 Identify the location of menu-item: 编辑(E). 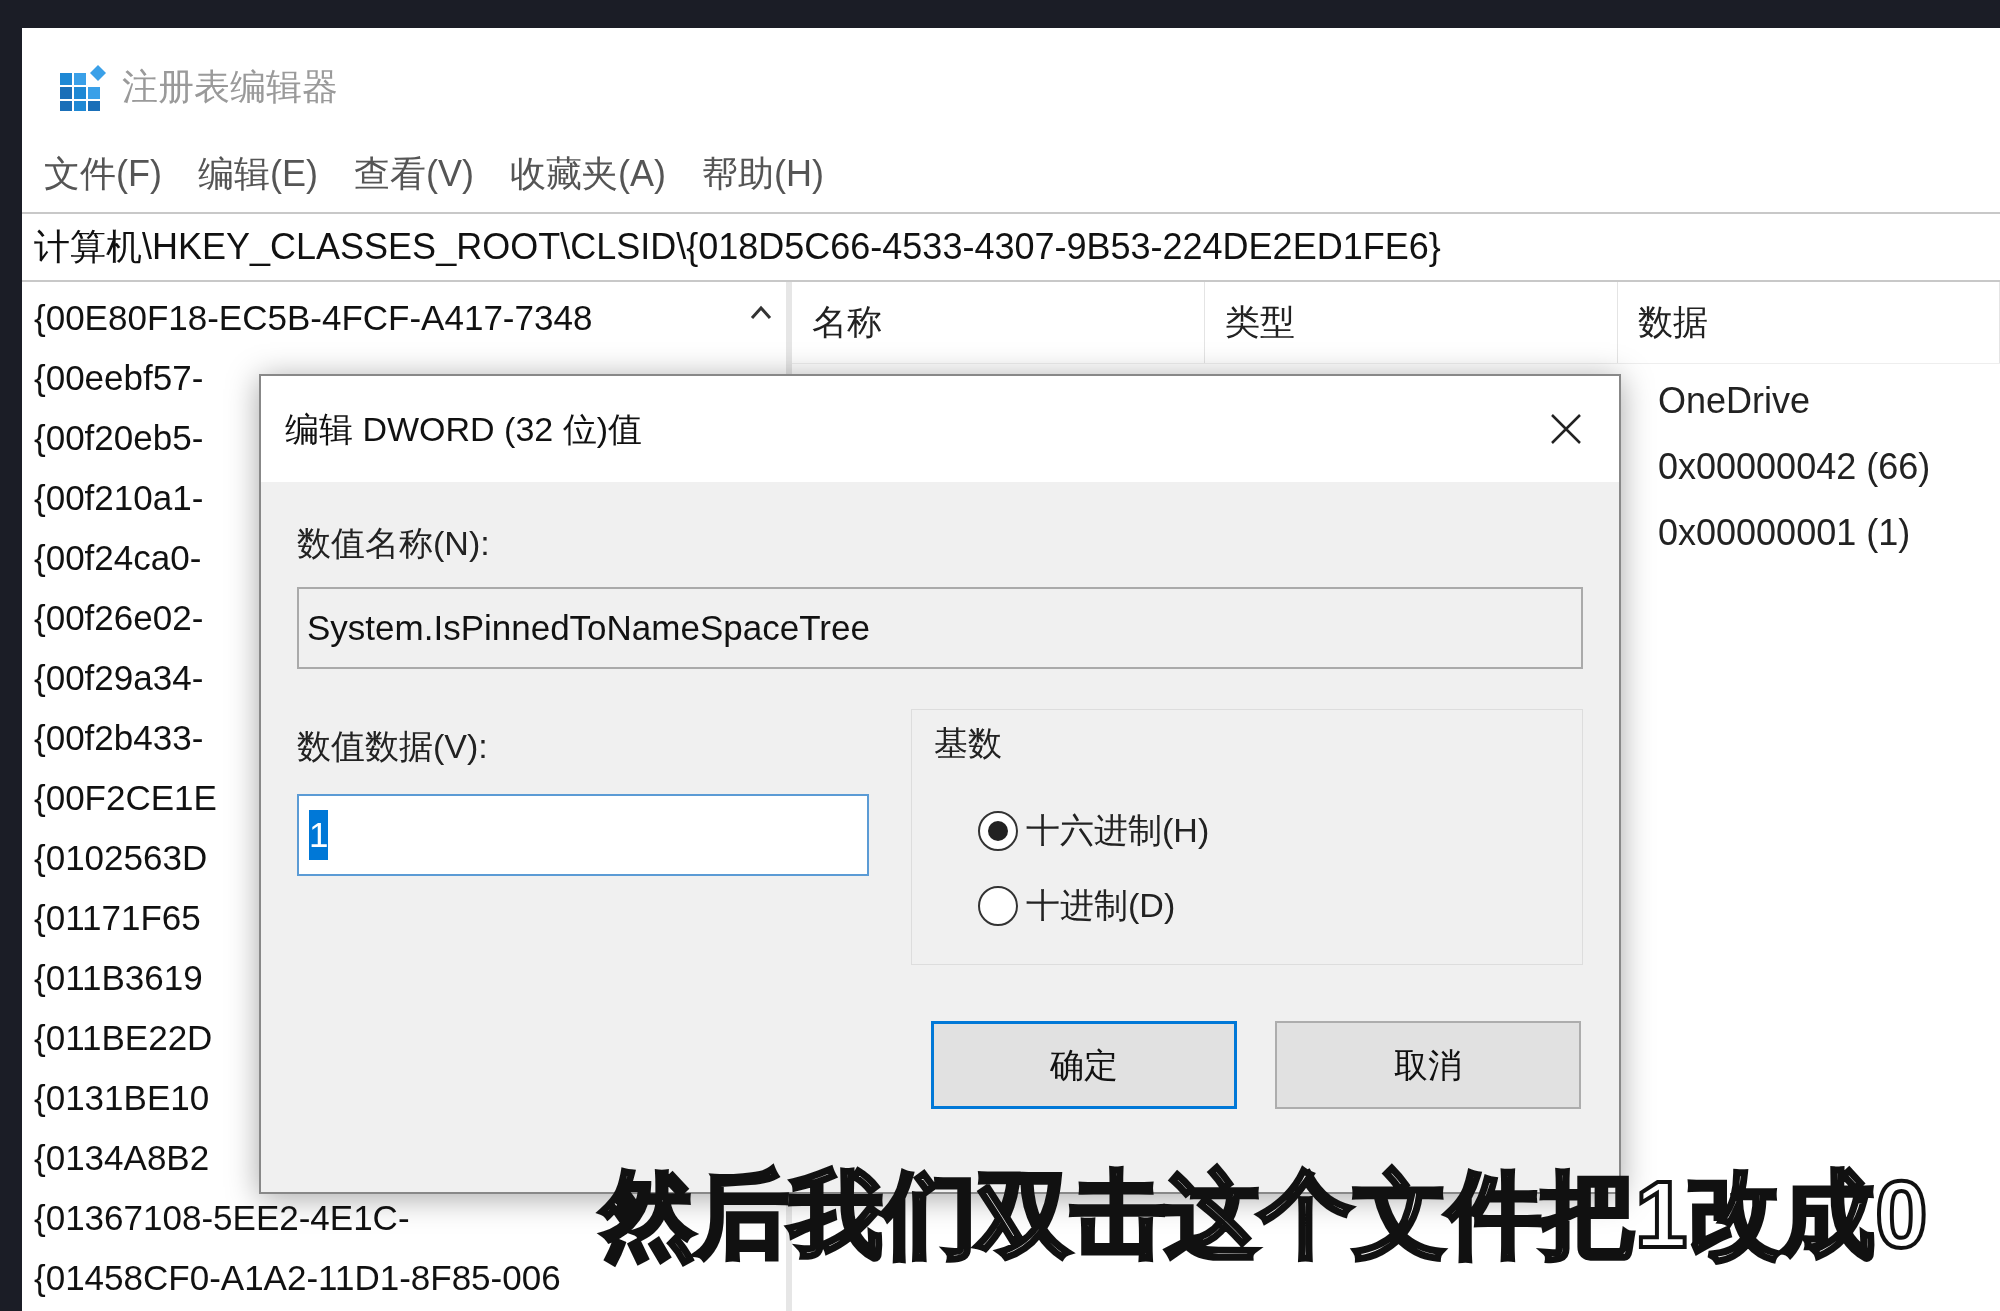
(257, 174).